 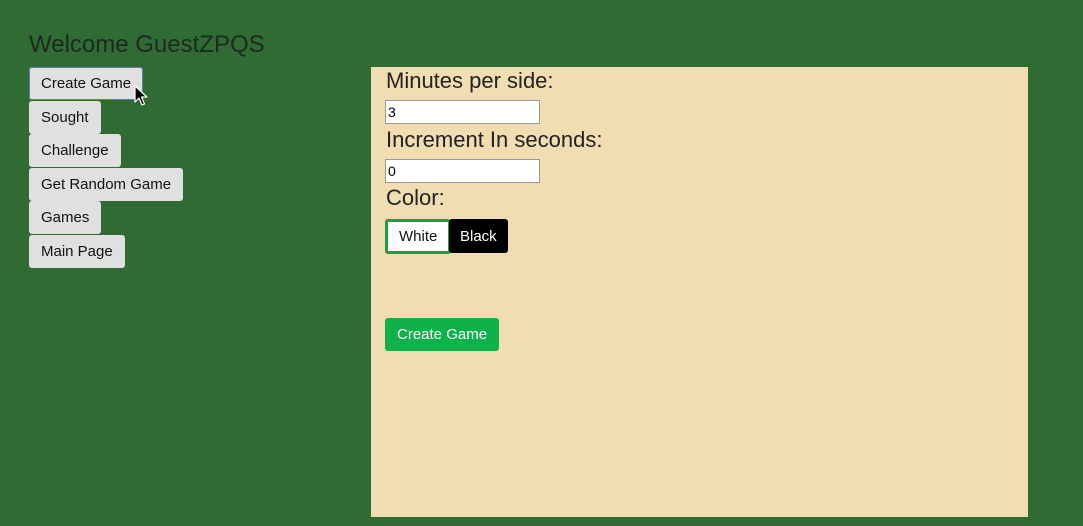 I want to click on color-black-button: Black, so click(x=478, y=236).